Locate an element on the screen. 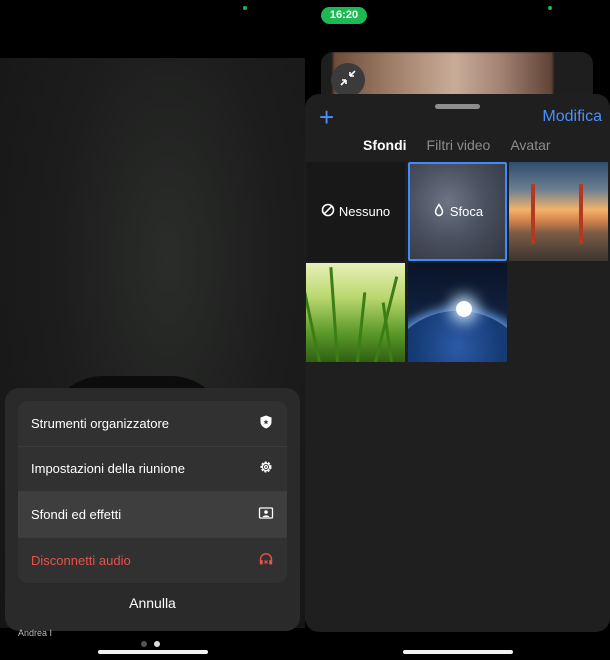 This screenshot has width=610, height=660. cancel-button: Annulla is located at coordinates (152, 603).